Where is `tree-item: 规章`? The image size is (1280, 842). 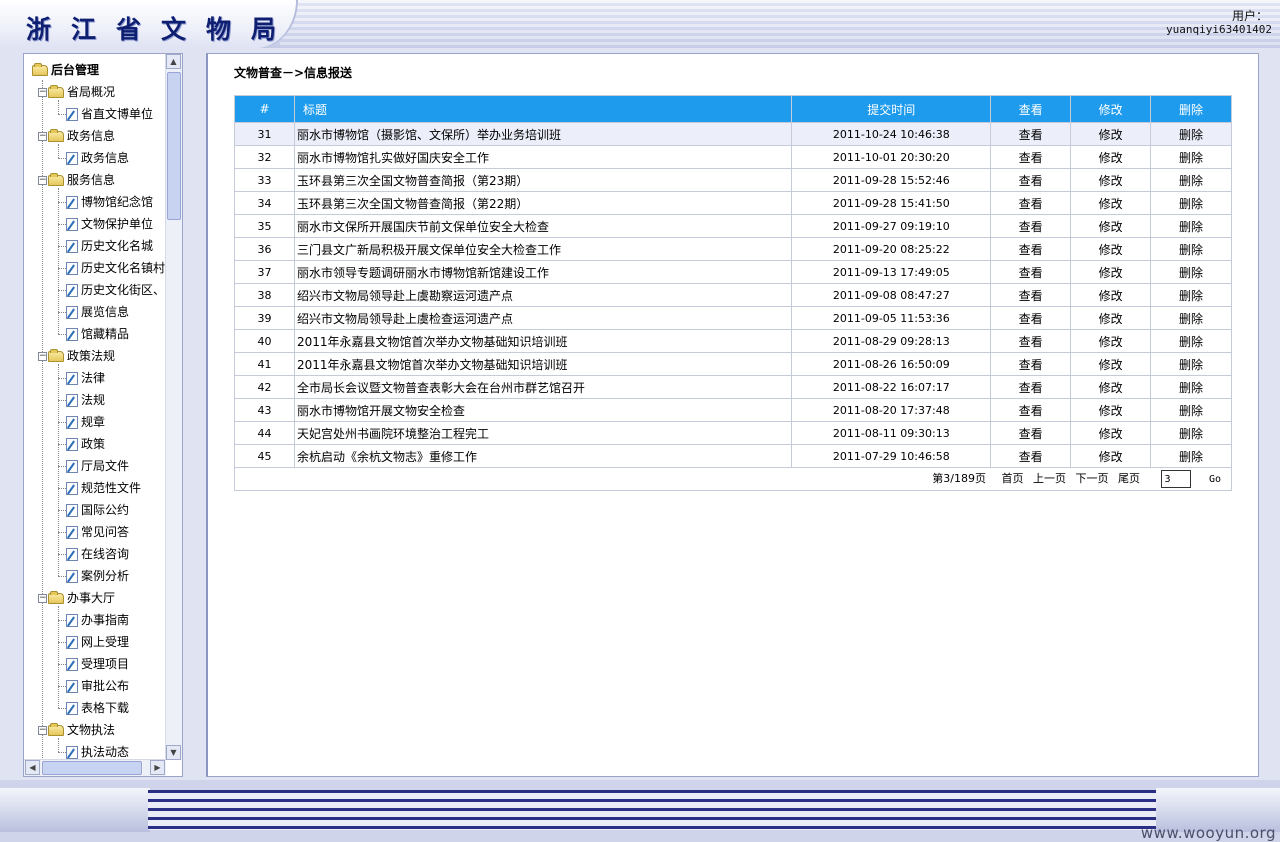
tree-item: 规章 is located at coordinates (85, 422).